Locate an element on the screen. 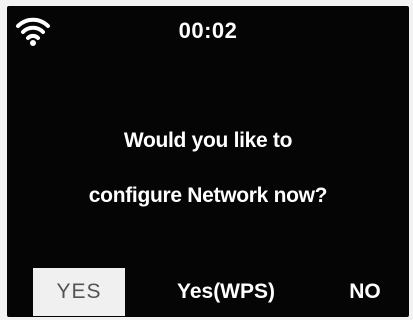 The image size is (413, 320). option-bar: YES Yes(WPS) NO is located at coordinates (208, 292).